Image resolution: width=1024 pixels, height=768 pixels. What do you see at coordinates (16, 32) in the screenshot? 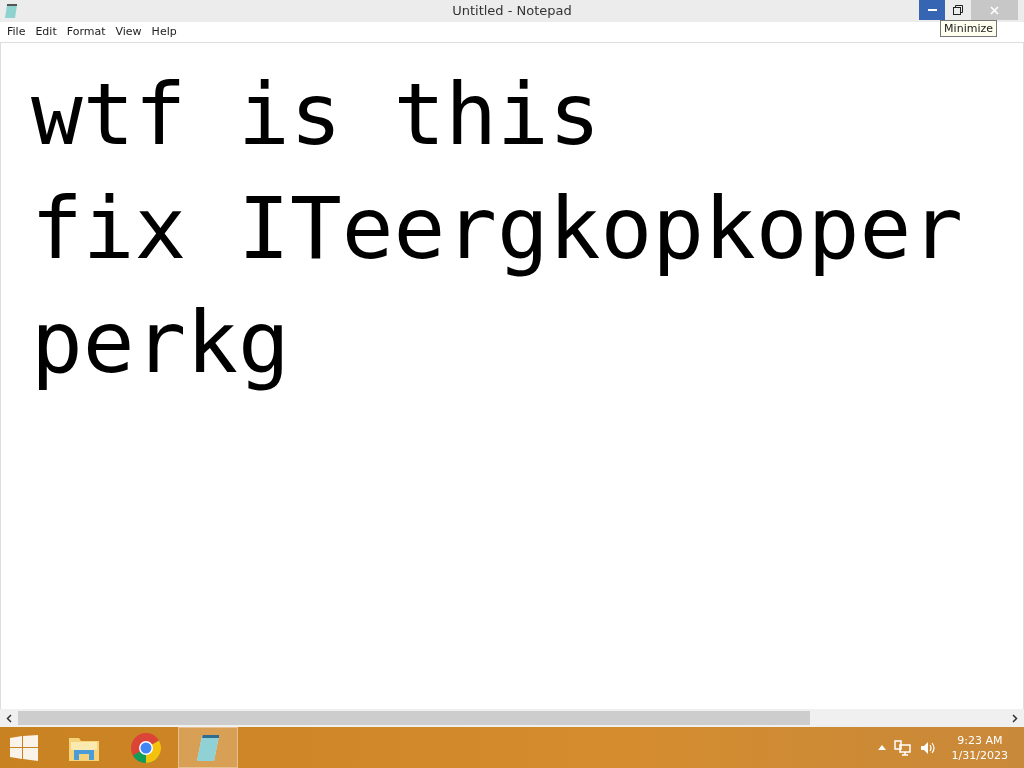
I see `menu-item: File` at bounding box center [16, 32].